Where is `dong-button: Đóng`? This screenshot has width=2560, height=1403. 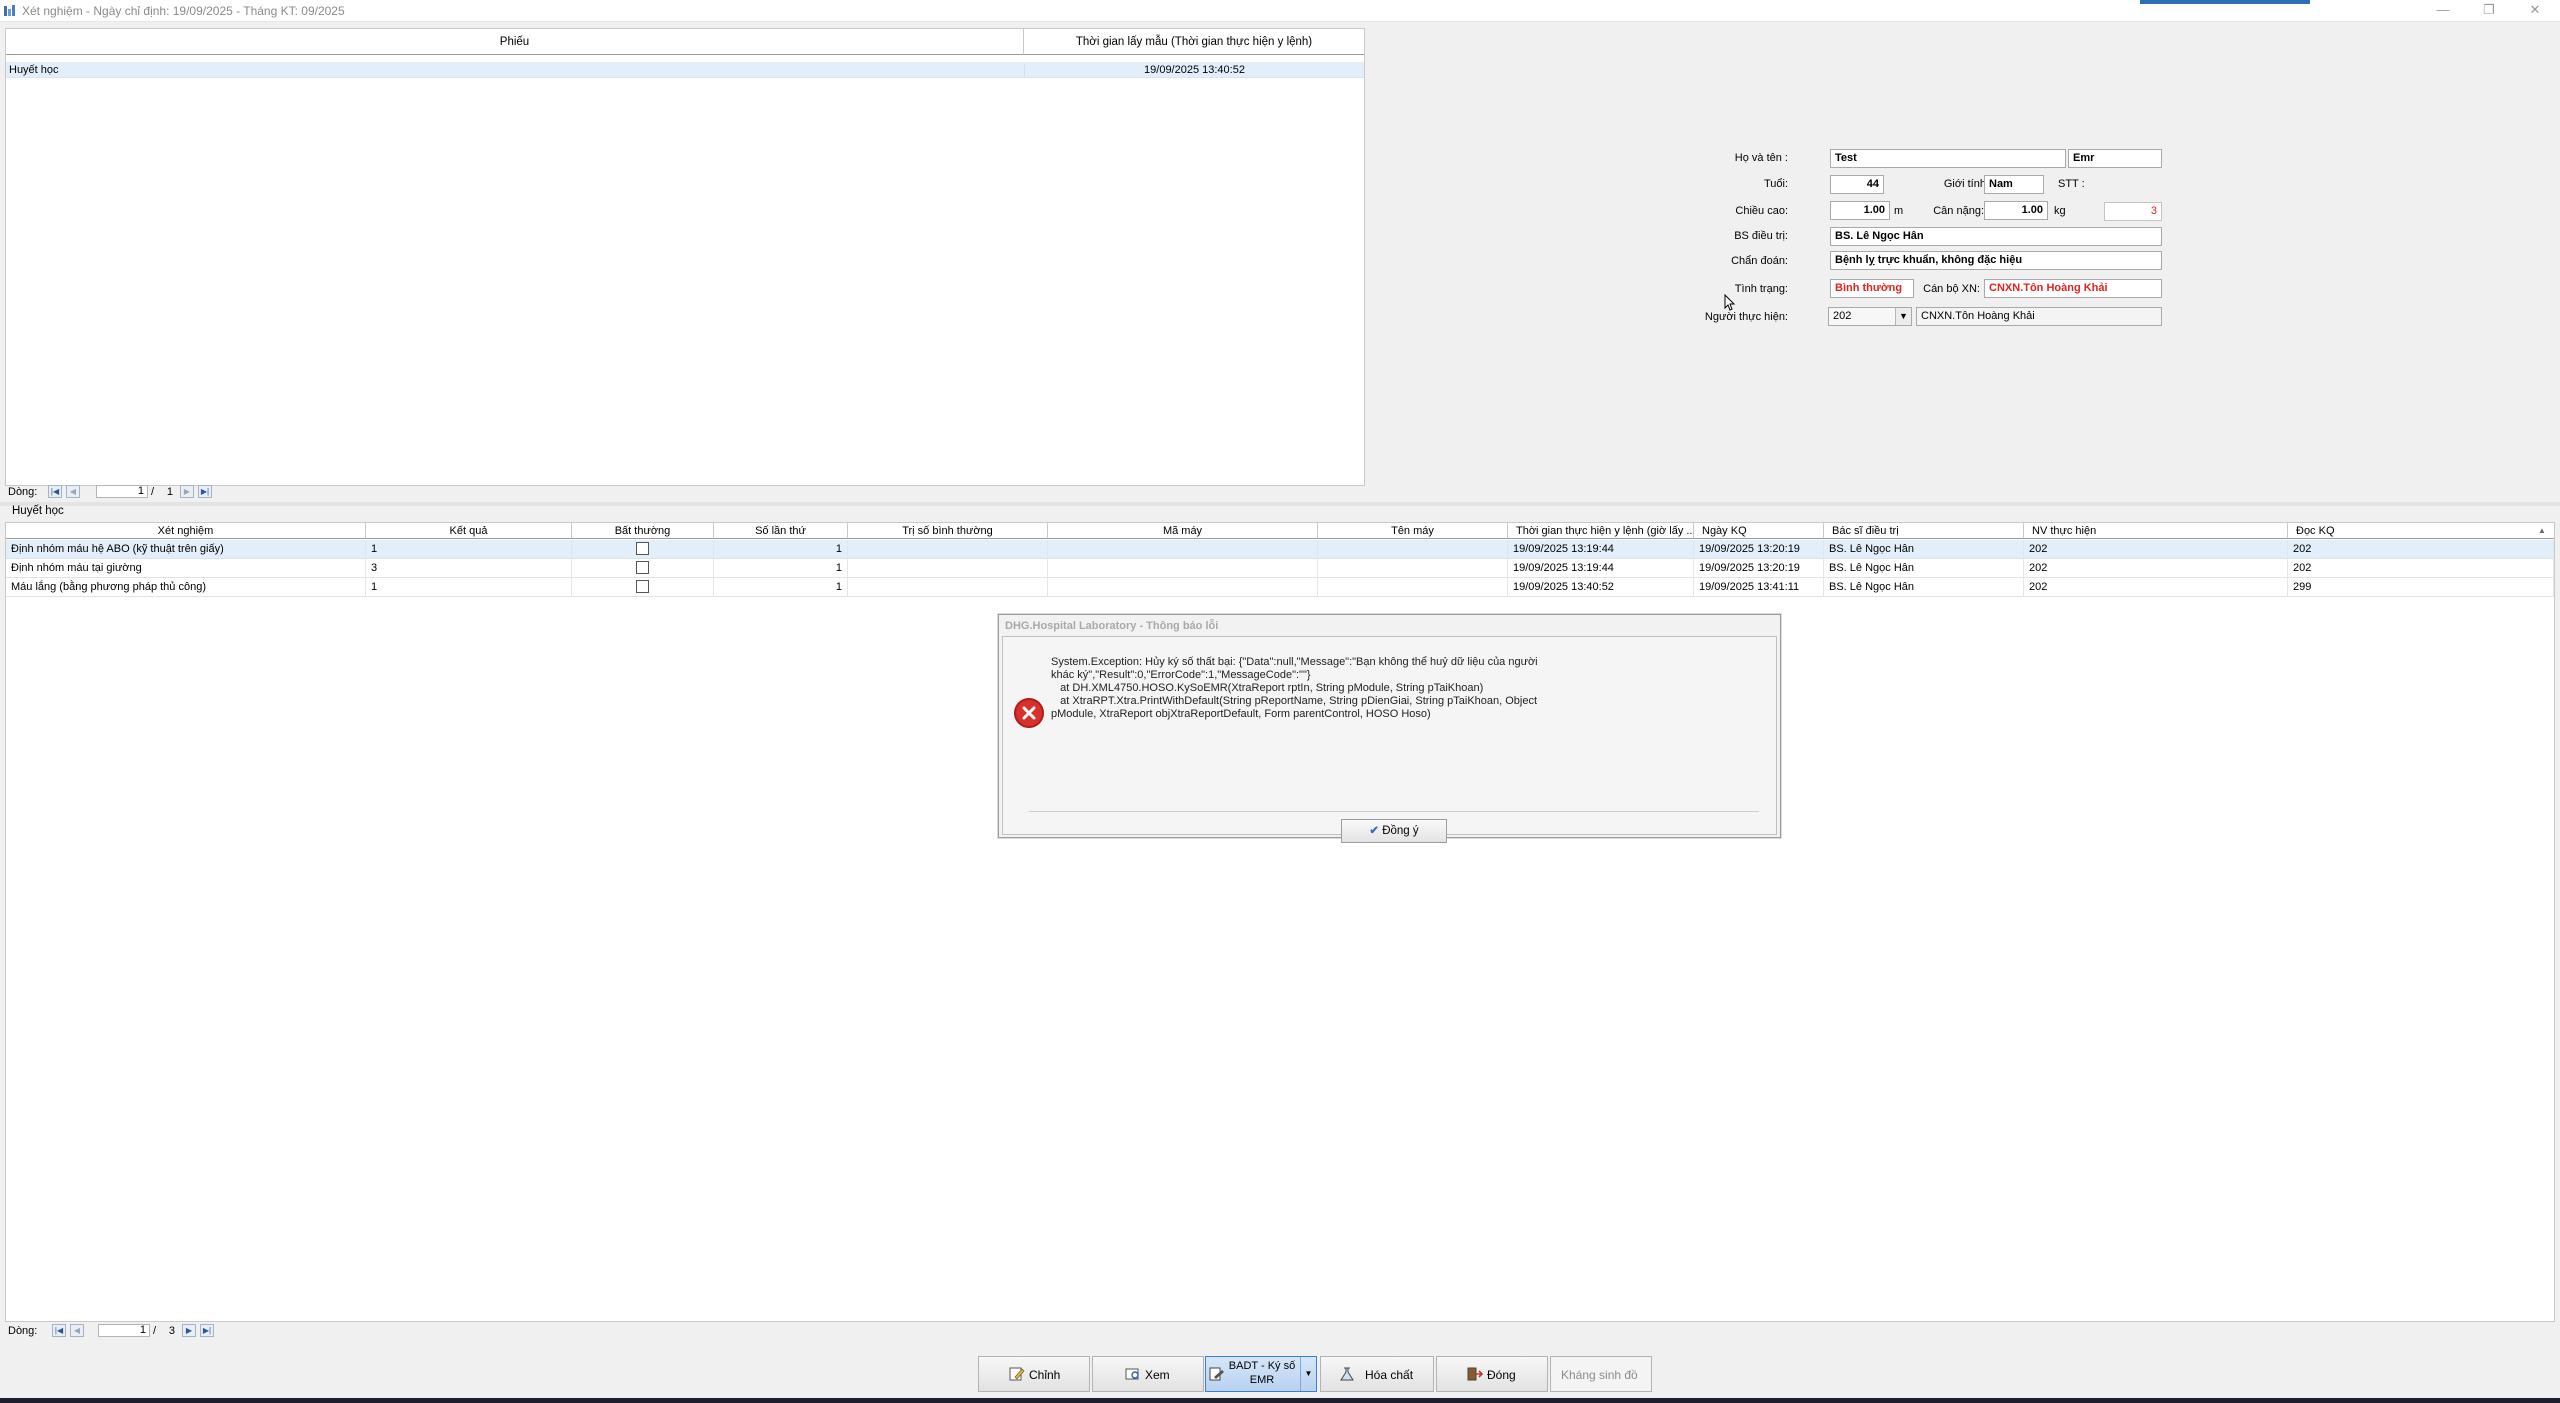
dong-button: Đóng is located at coordinates (1492, 1374).